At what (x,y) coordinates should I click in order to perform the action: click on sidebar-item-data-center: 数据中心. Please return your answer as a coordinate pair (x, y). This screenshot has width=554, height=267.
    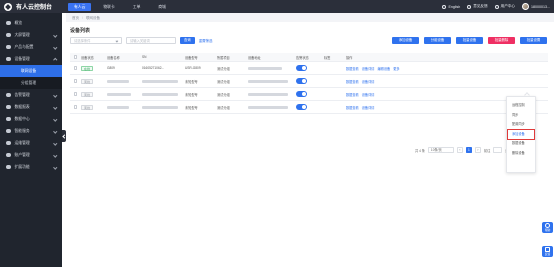
    Looking at the image, I should click on (31, 119).